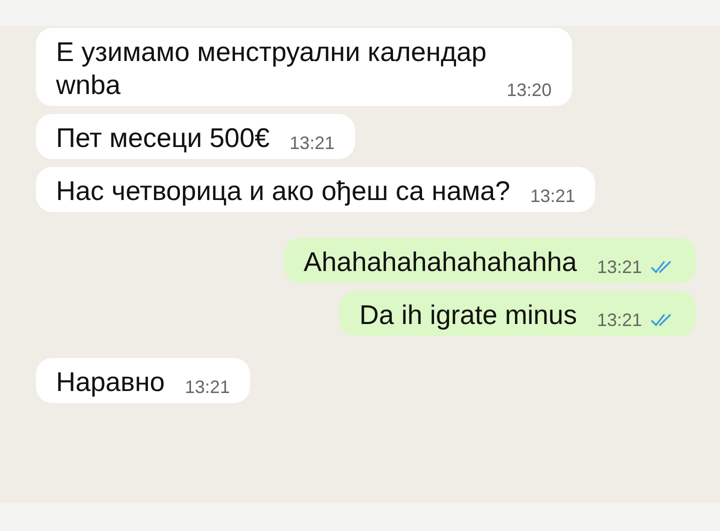  Describe the element at coordinates (529, 90) in the screenshot. I see `message-time: 13:20` at that location.